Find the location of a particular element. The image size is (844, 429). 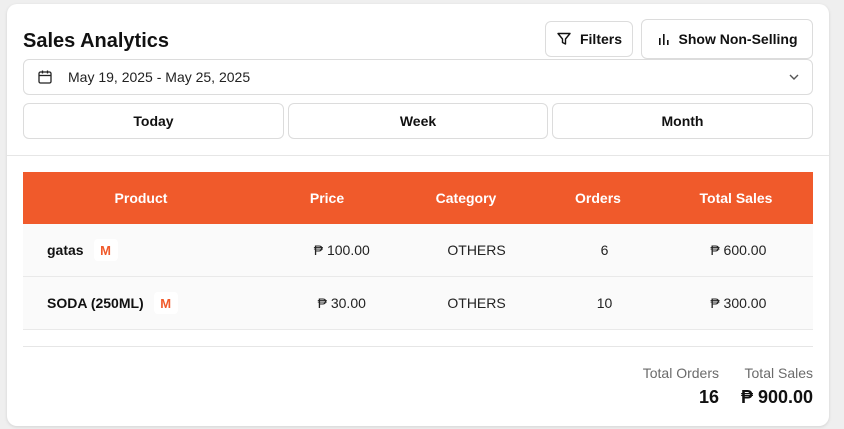

table-row: gatas M ₱ 100.00 OTHERS 6 ₱ 600.00 is located at coordinates (418, 250).